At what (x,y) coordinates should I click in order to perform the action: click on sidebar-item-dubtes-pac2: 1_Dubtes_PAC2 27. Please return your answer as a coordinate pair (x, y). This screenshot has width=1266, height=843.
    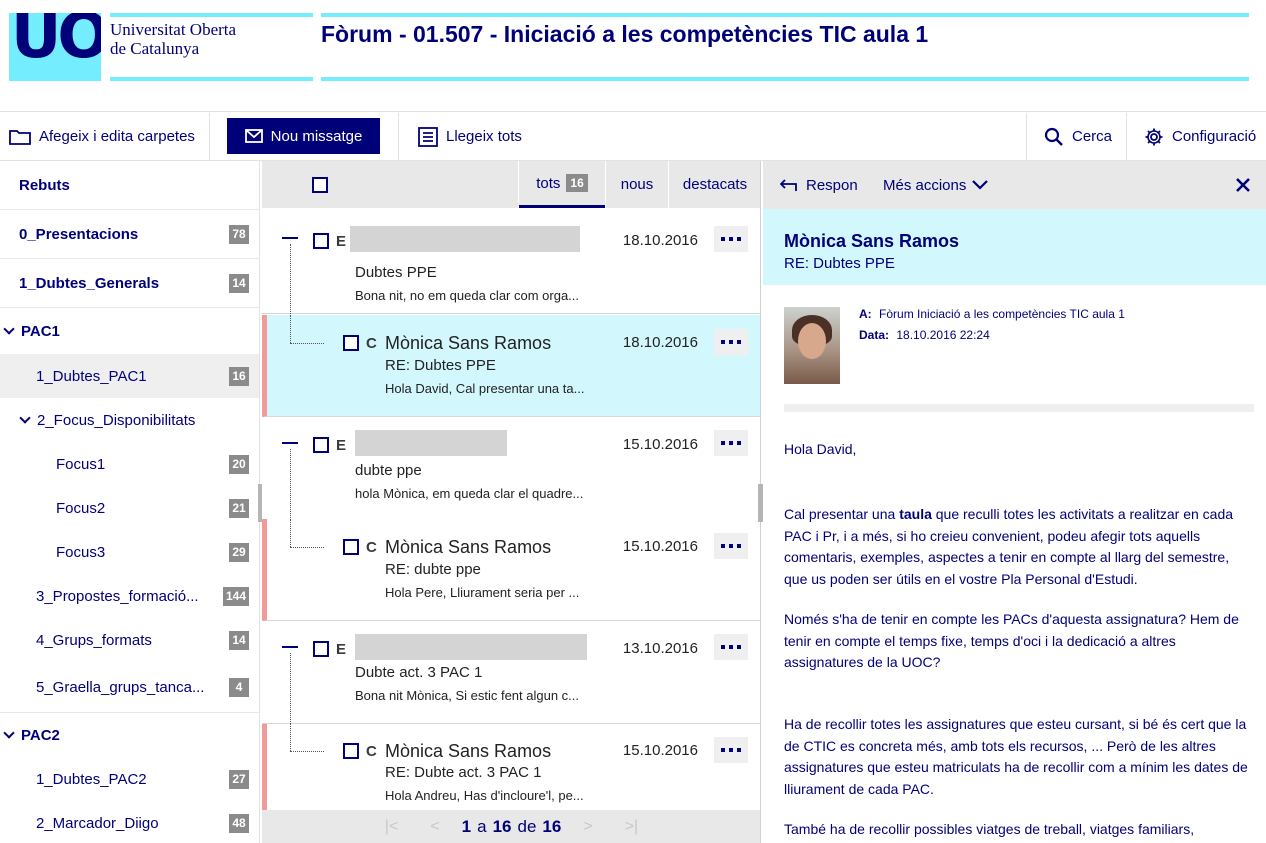
    Looking at the image, I should click on (129, 779).